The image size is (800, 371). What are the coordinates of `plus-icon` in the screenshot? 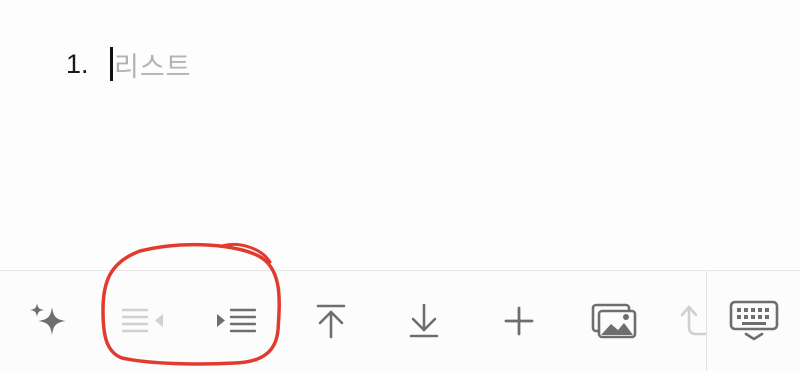 It's located at (519, 321).